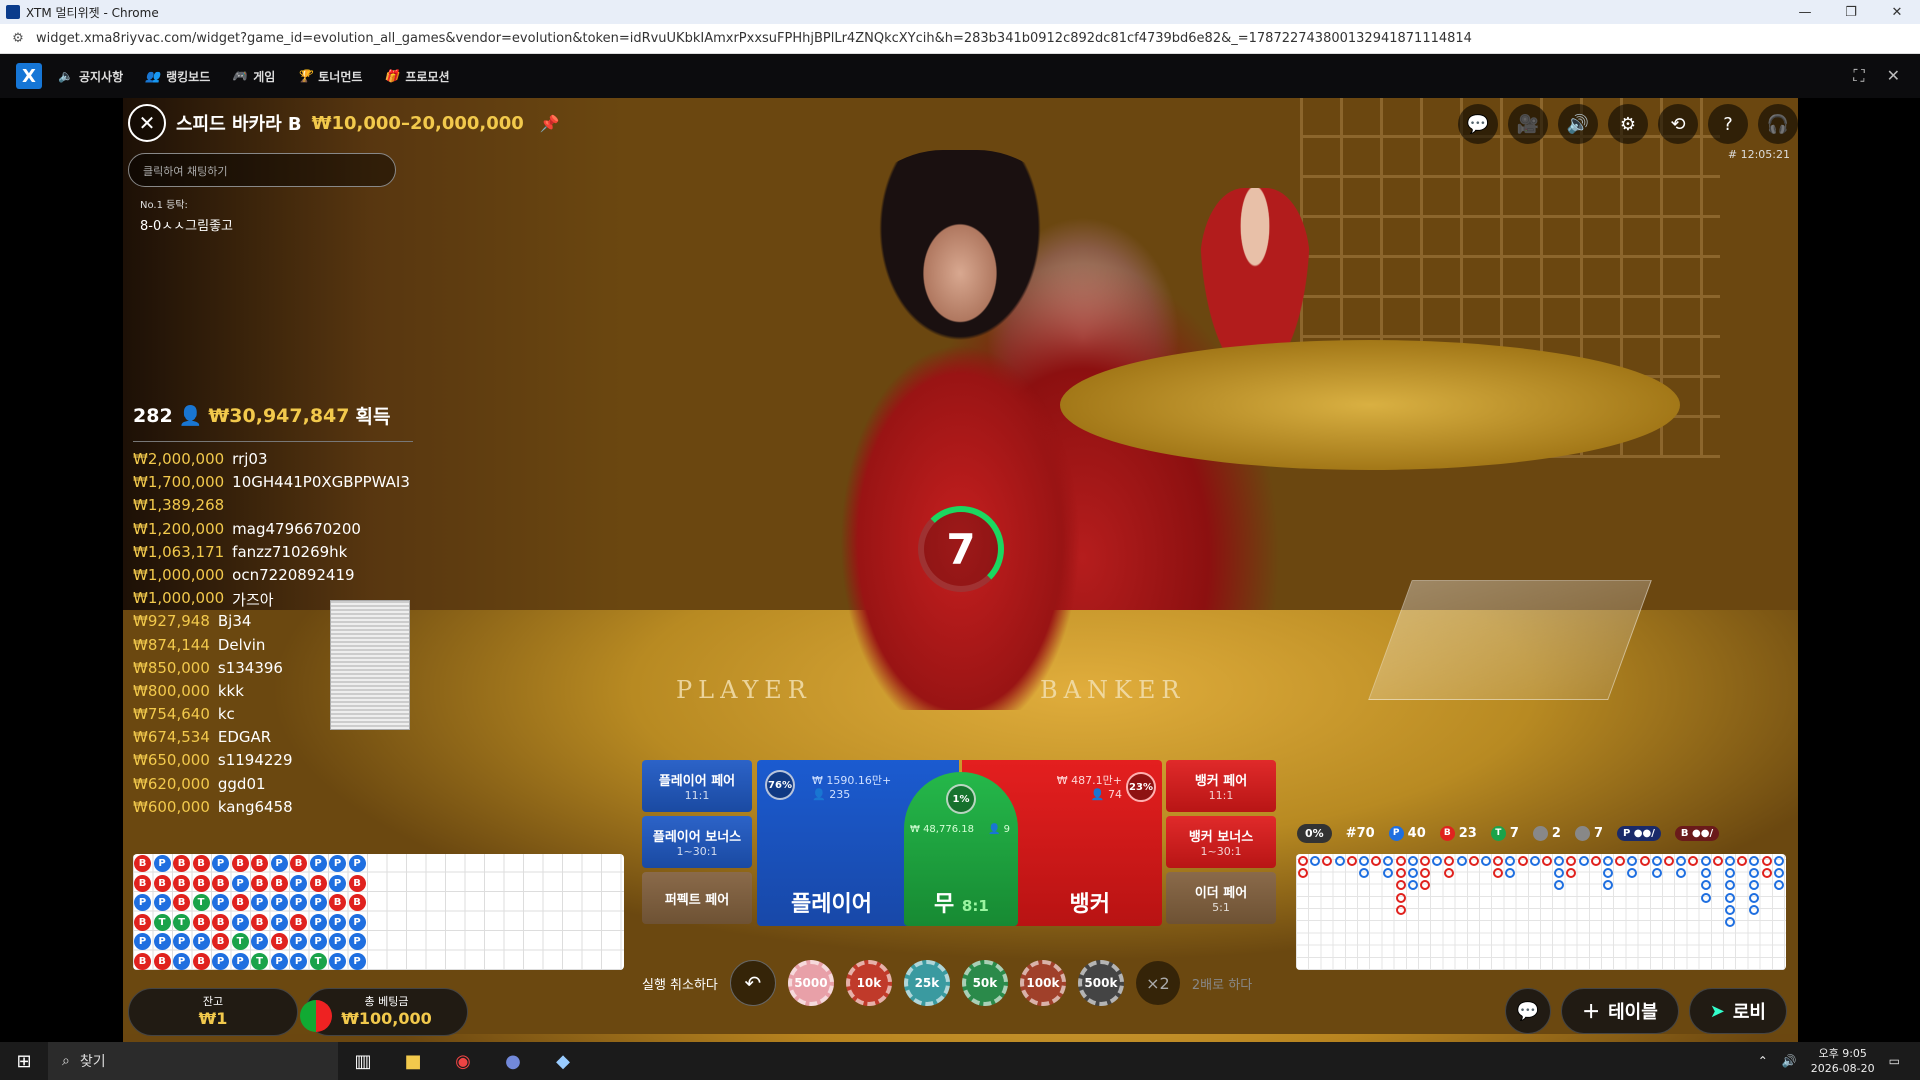 Image resolution: width=1920 pixels, height=1080 pixels. What do you see at coordinates (177, 76) in the screenshot?
I see `nav-ranking: 👥 랭킹보드` at bounding box center [177, 76].